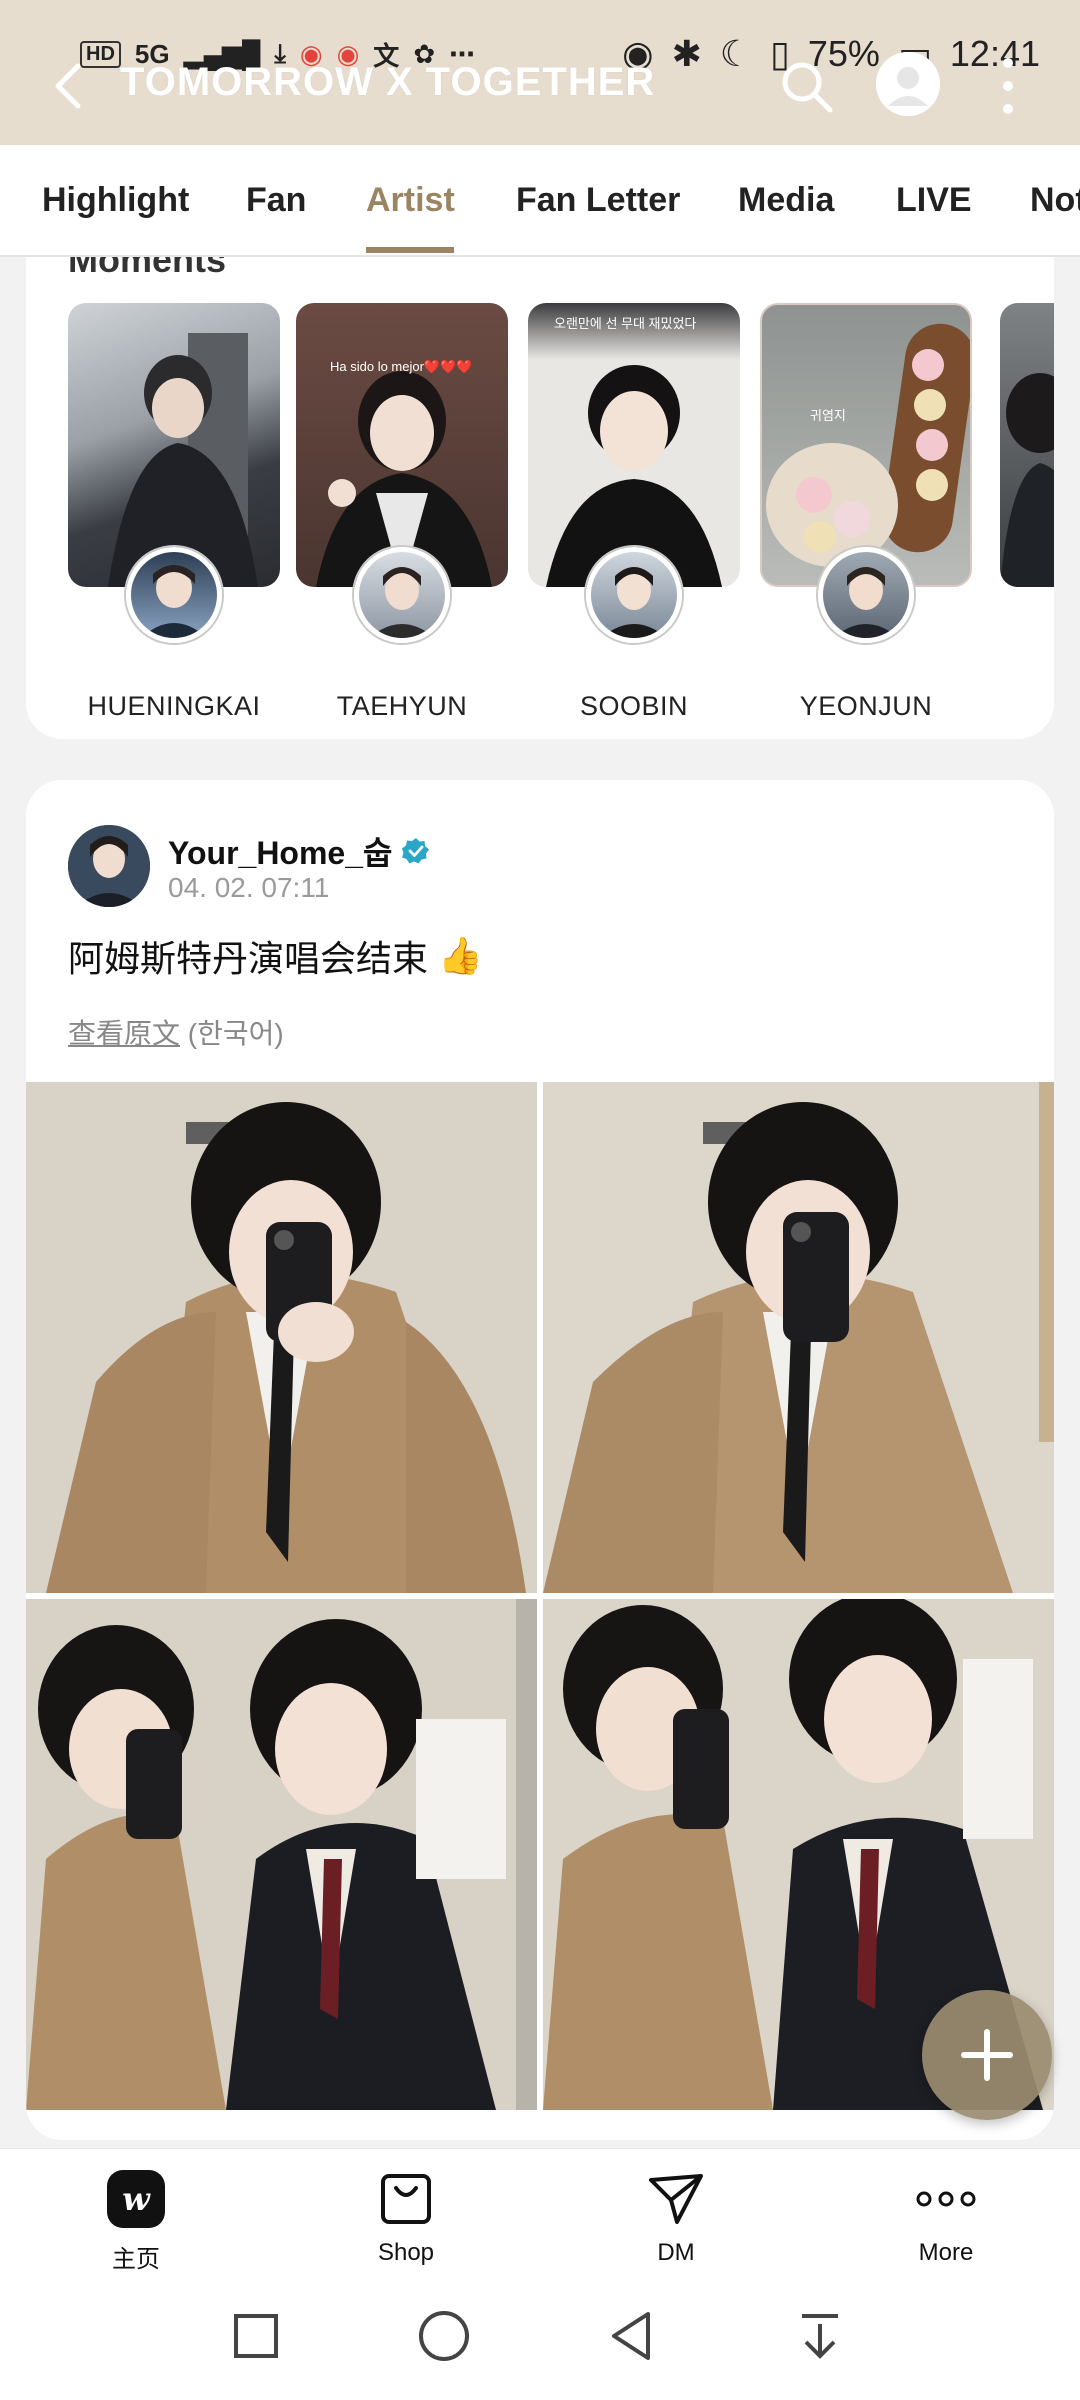  I want to click on tab-live: LIVE, so click(934, 200).